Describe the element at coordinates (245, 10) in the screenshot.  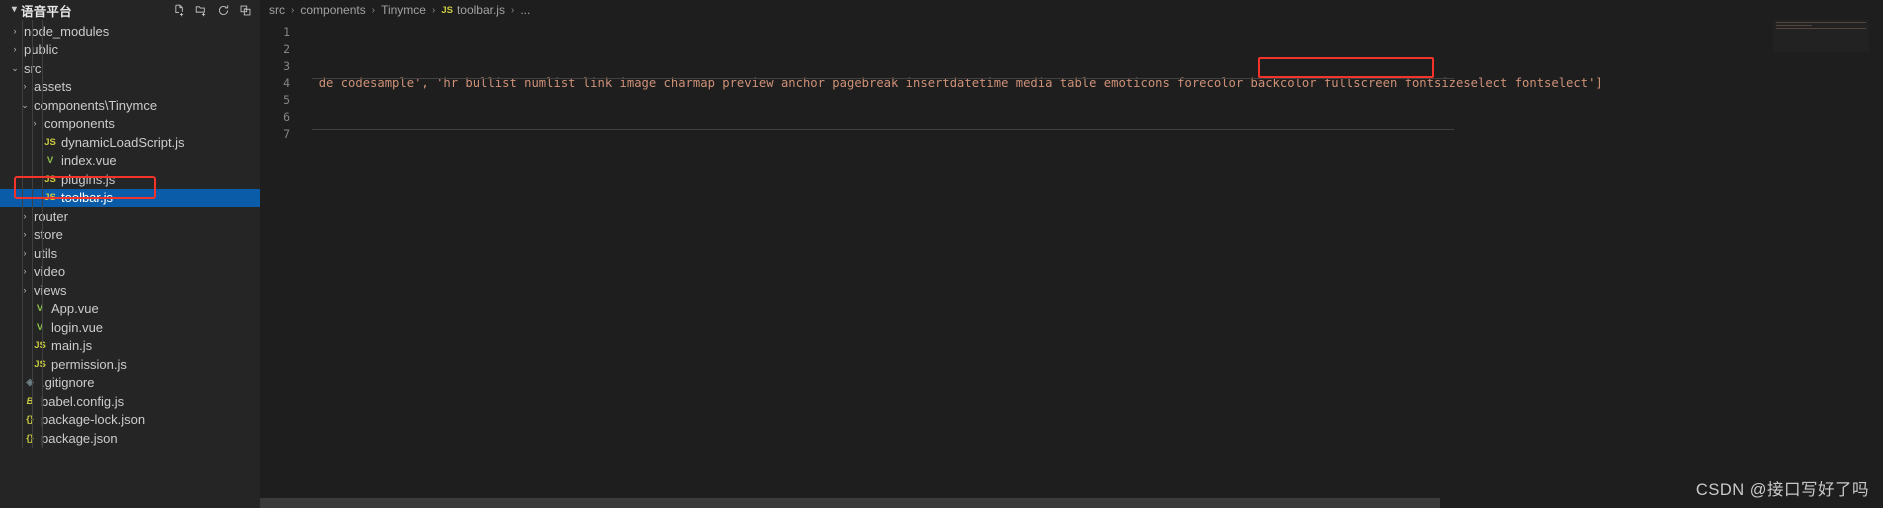
I see `collapse-folders-icon` at that location.